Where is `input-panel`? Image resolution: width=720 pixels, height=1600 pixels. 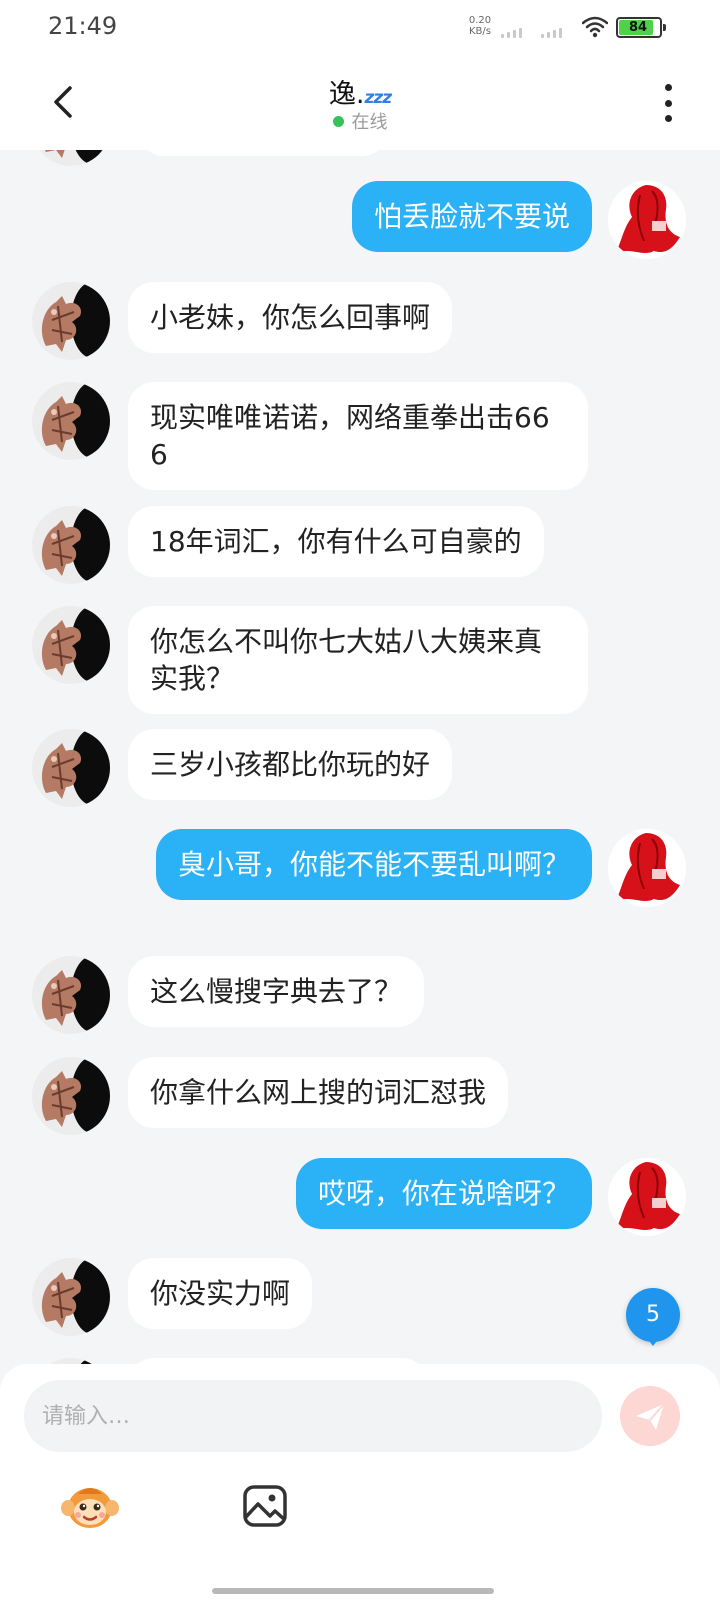 input-panel is located at coordinates (360, 1482).